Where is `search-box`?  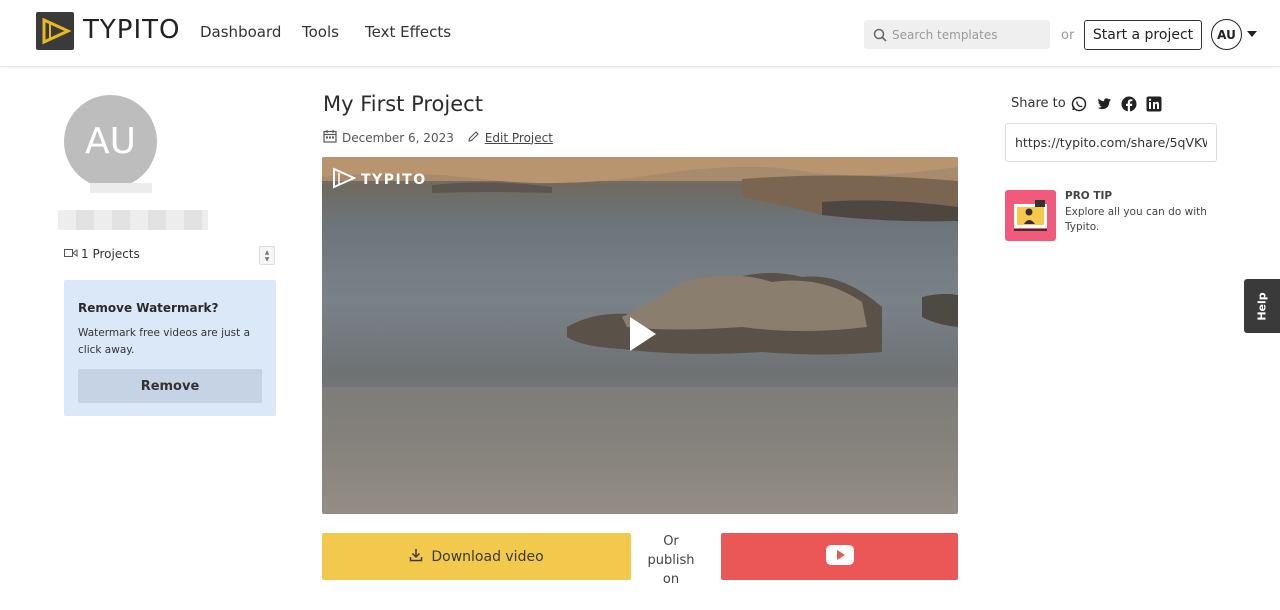 search-box is located at coordinates (957, 34).